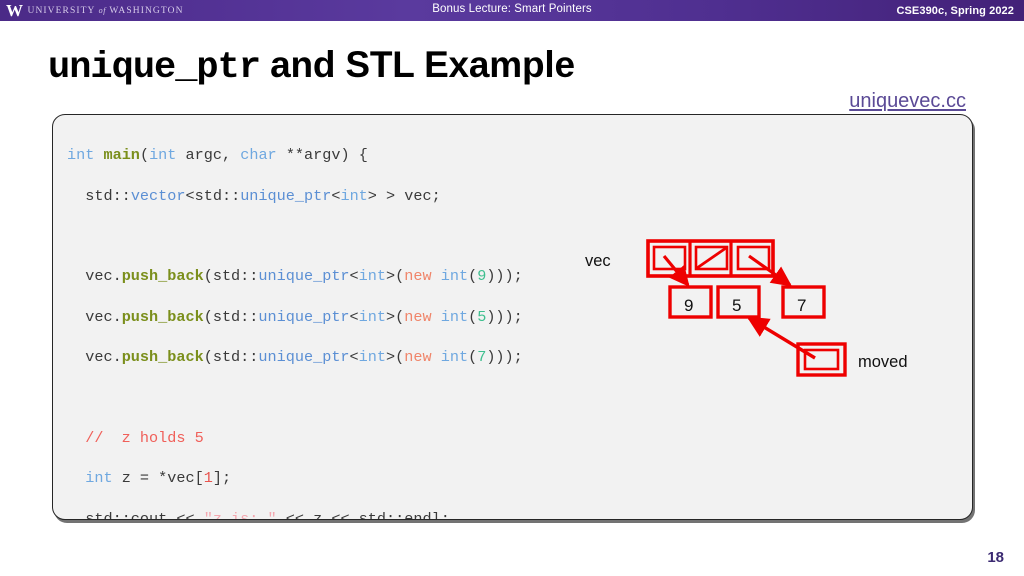 Image resolution: width=1024 pixels, height=576 pixels. What do you see at coordinates (512, 9) in the screenshot?
I see `lecture-title: Bonus Lecture: Smart Pointers` at bounding box center [512, 9].